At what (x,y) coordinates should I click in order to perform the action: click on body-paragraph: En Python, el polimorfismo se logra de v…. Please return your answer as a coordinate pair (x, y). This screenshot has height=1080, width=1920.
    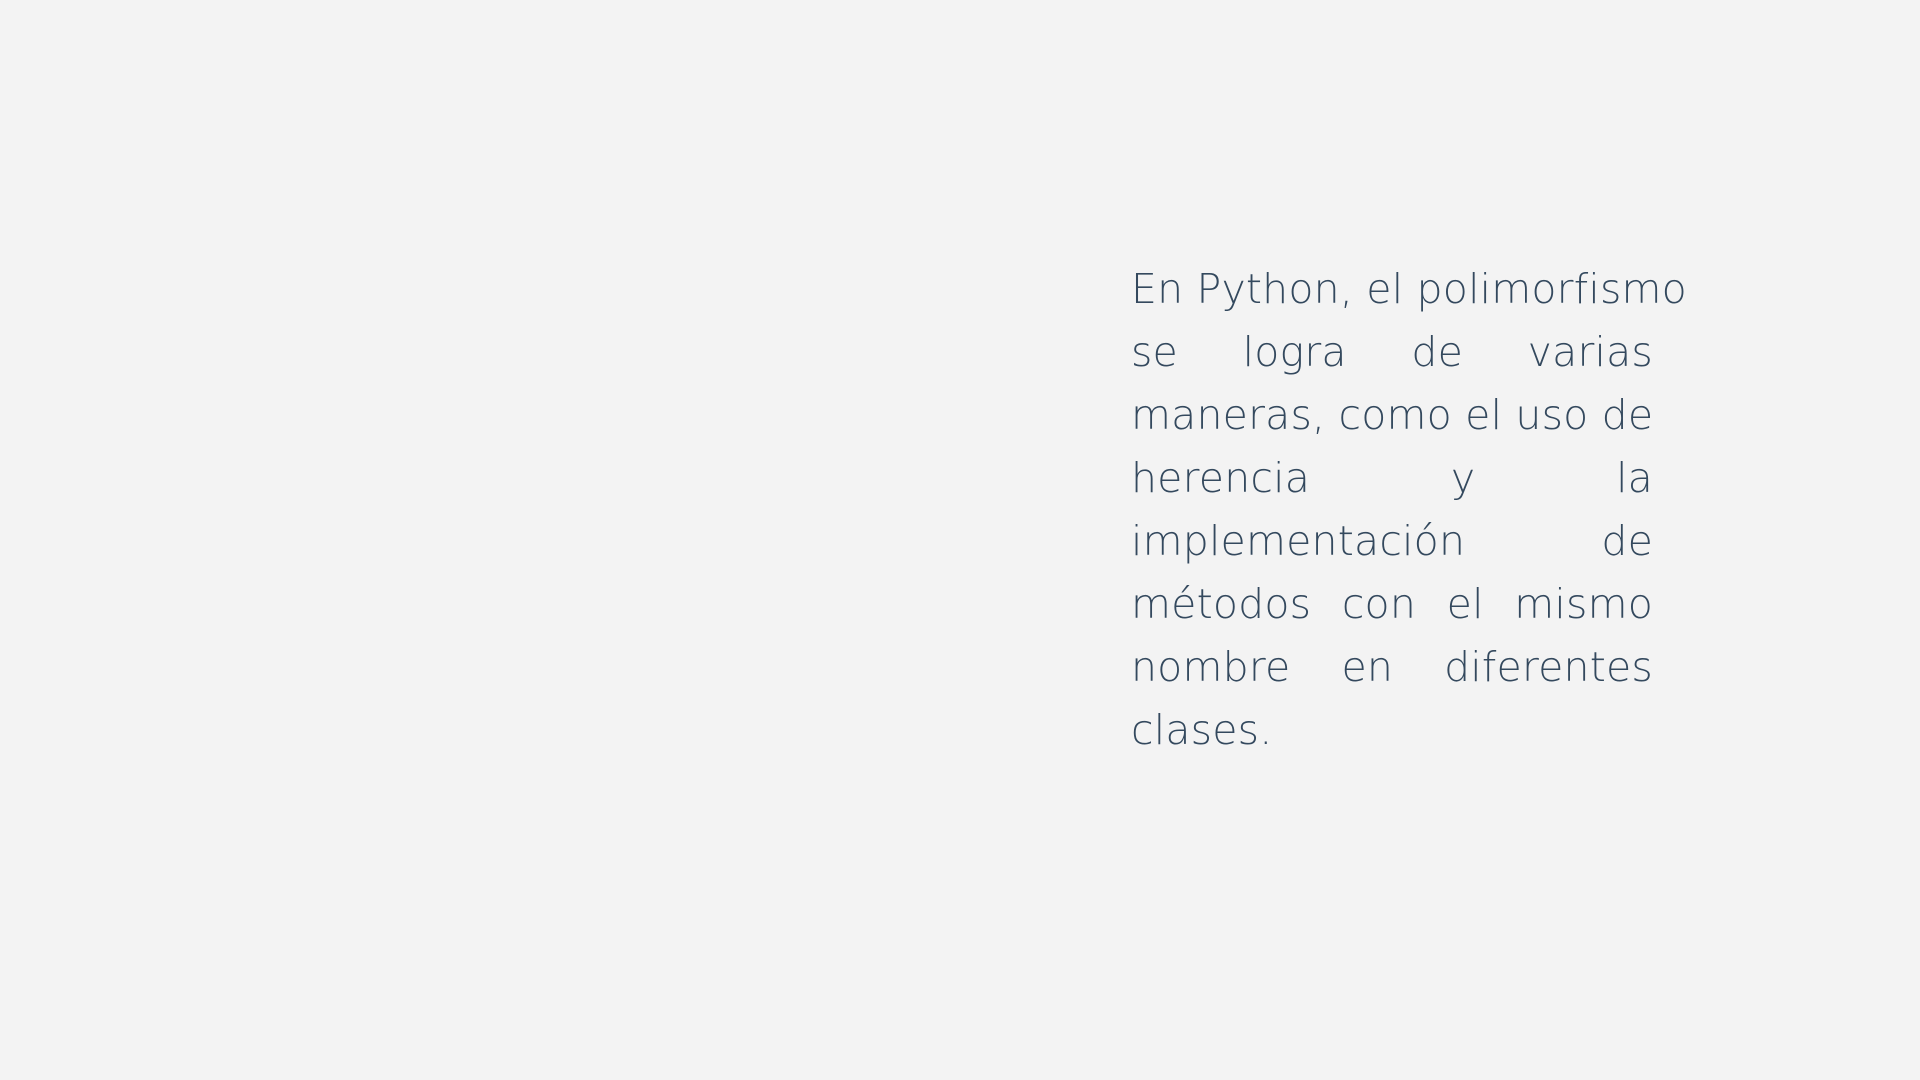
    Looking at the image, I should click on (1409, 510).